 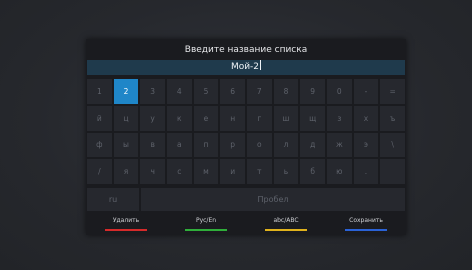 What do you see at coordinates (286, 220) in the screenshot?
I see `action-hint-label: abc/ABC` at bounding box center [286, 220].